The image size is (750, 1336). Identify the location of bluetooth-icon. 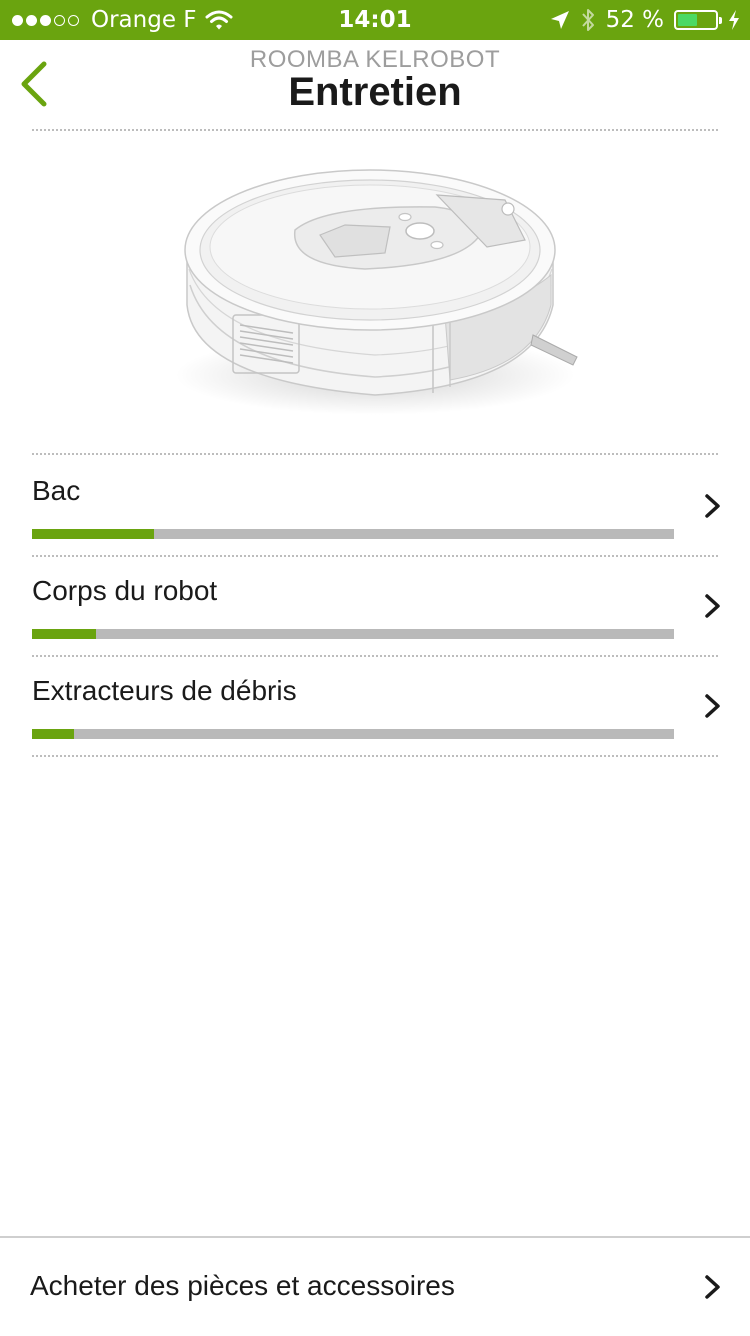
(587, 20).